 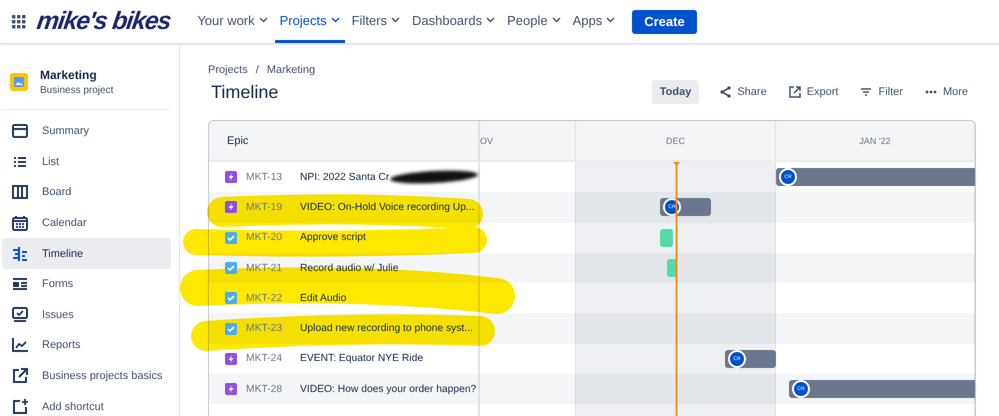 I want to click on project-type: Business project, so click(x=77, y=90).